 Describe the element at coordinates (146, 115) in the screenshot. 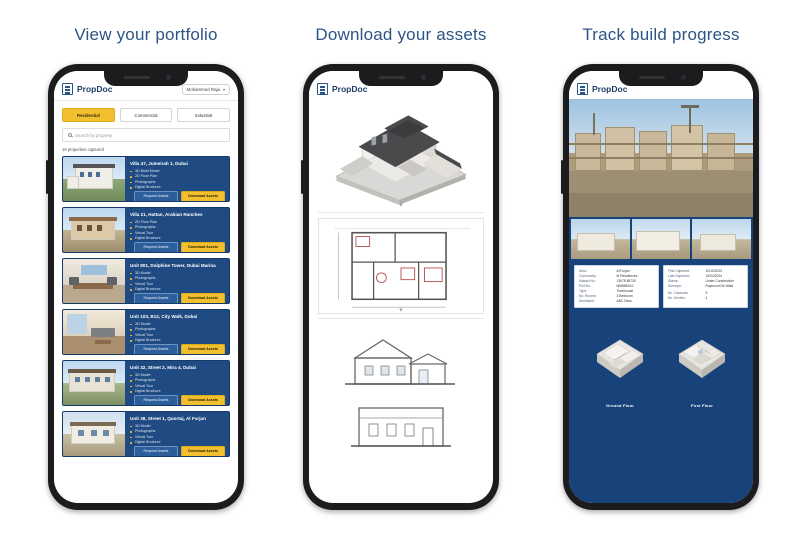

I see `filter-commercial: Commercial` at that location.